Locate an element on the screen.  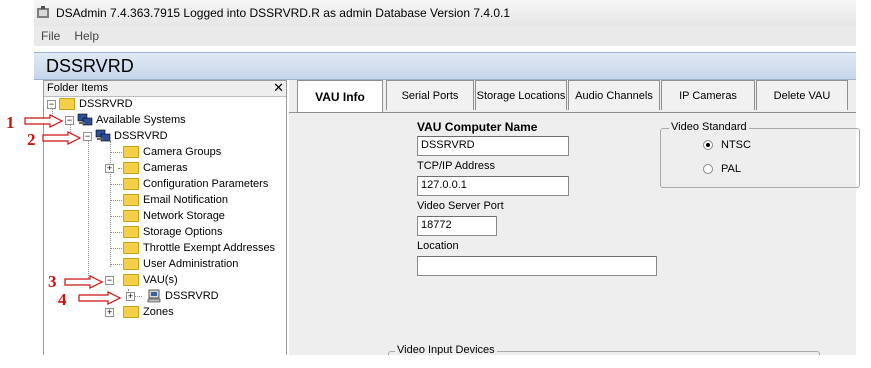
tab-serial-ports: Serial Ports is located at coordinates (430, 95).